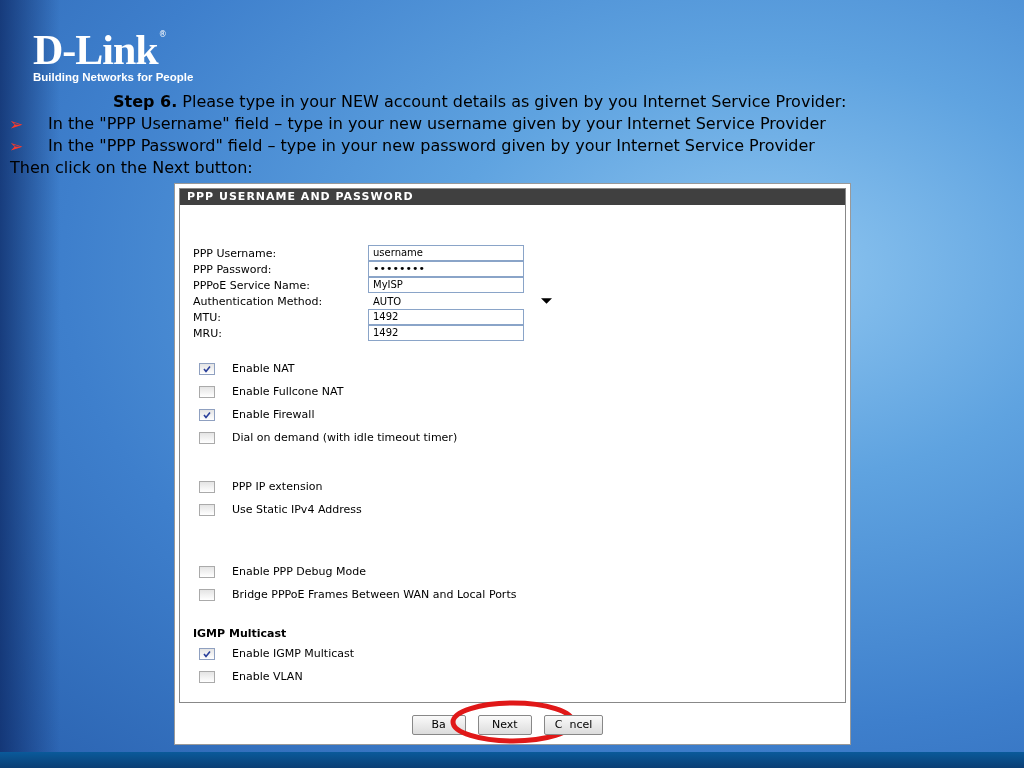 The height and width of the screenshot is (768, 1024). Describe the element at coordinates (480, 102) in the screenshot. I see `instruction-text: Step 6. Please type in your NEW account details as given by you Internet Service Provider:` at that location.